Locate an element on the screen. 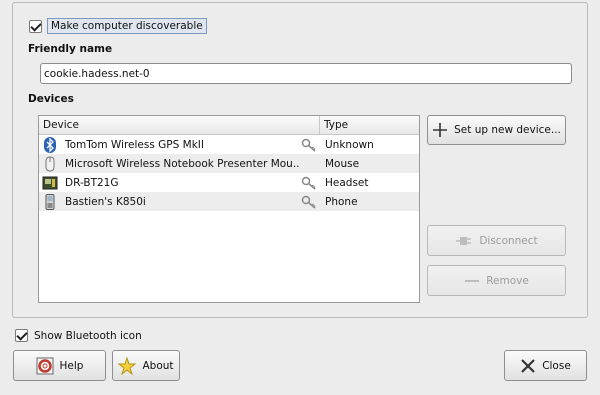 The height and width of the screenshot is (395, 600). device-name: Bastien's K850i is located at coordinates (105, 201).